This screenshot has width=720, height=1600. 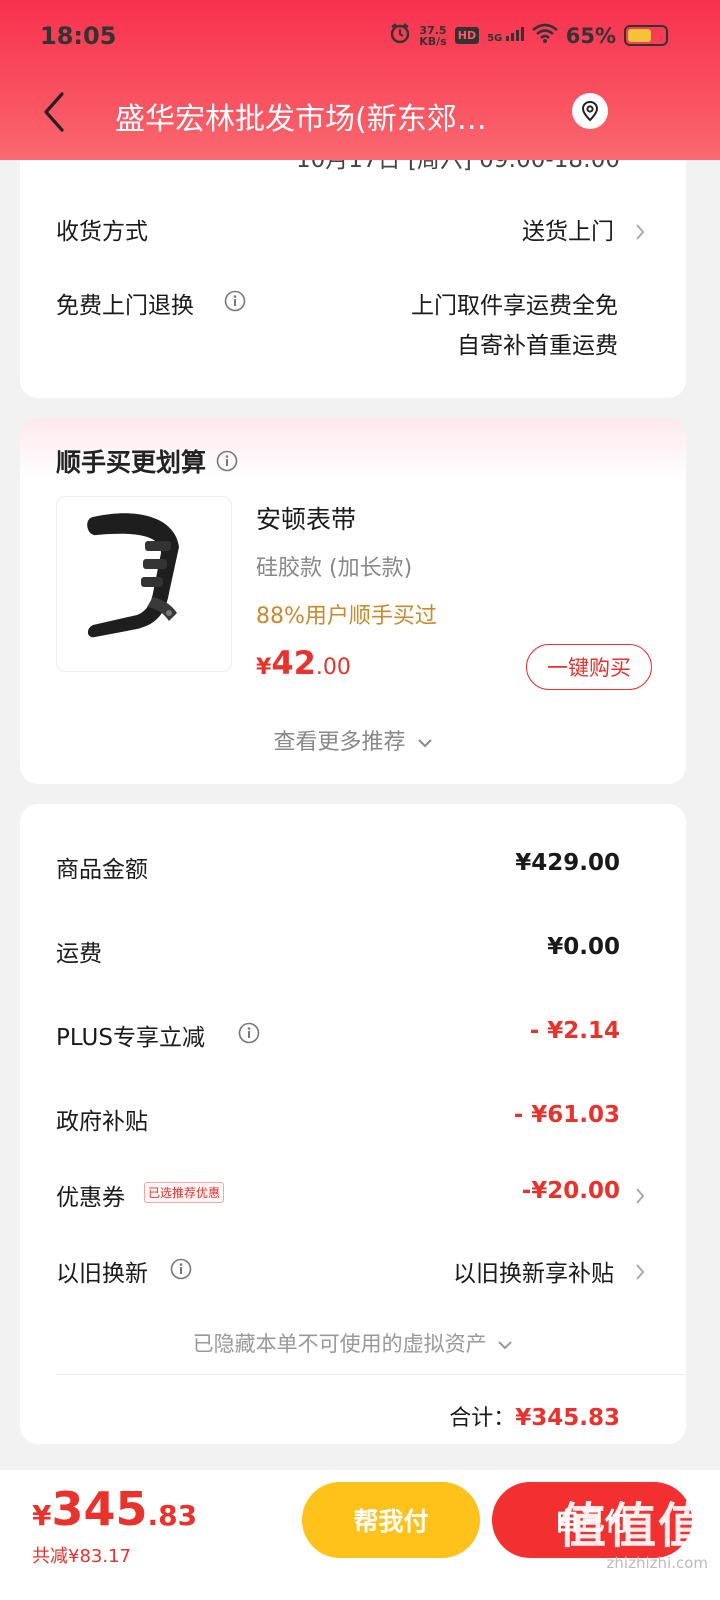 What do you see at coordinates (505, 35) in the screenshot?
I see `signal-icon: 5G` at bounding box center [505, 35].